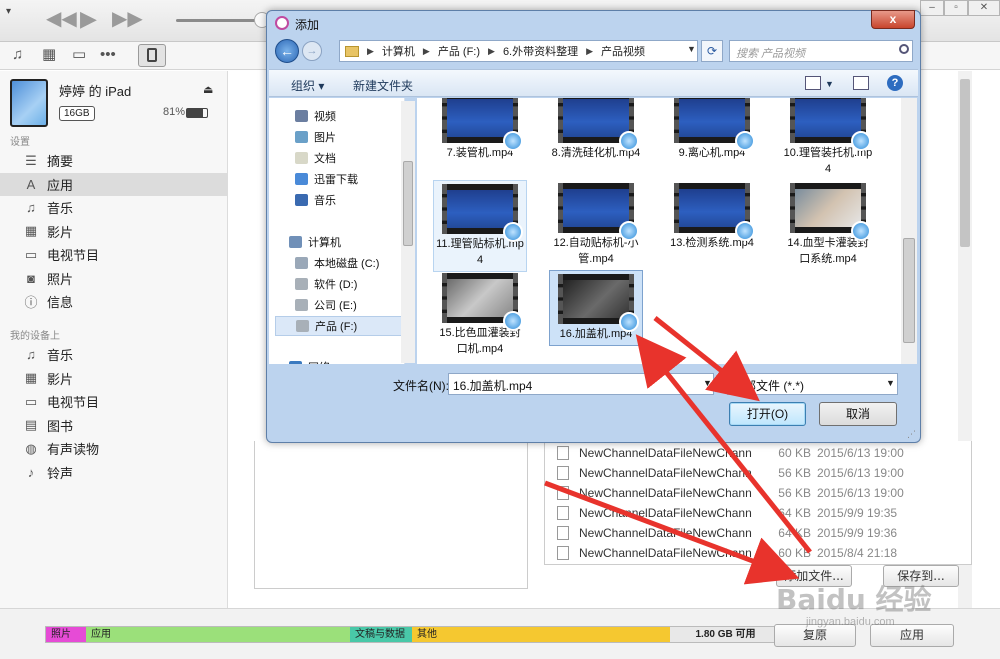 This screenshot has height=659, width=1000. I want to click on volume-slider, so click(218, 20).